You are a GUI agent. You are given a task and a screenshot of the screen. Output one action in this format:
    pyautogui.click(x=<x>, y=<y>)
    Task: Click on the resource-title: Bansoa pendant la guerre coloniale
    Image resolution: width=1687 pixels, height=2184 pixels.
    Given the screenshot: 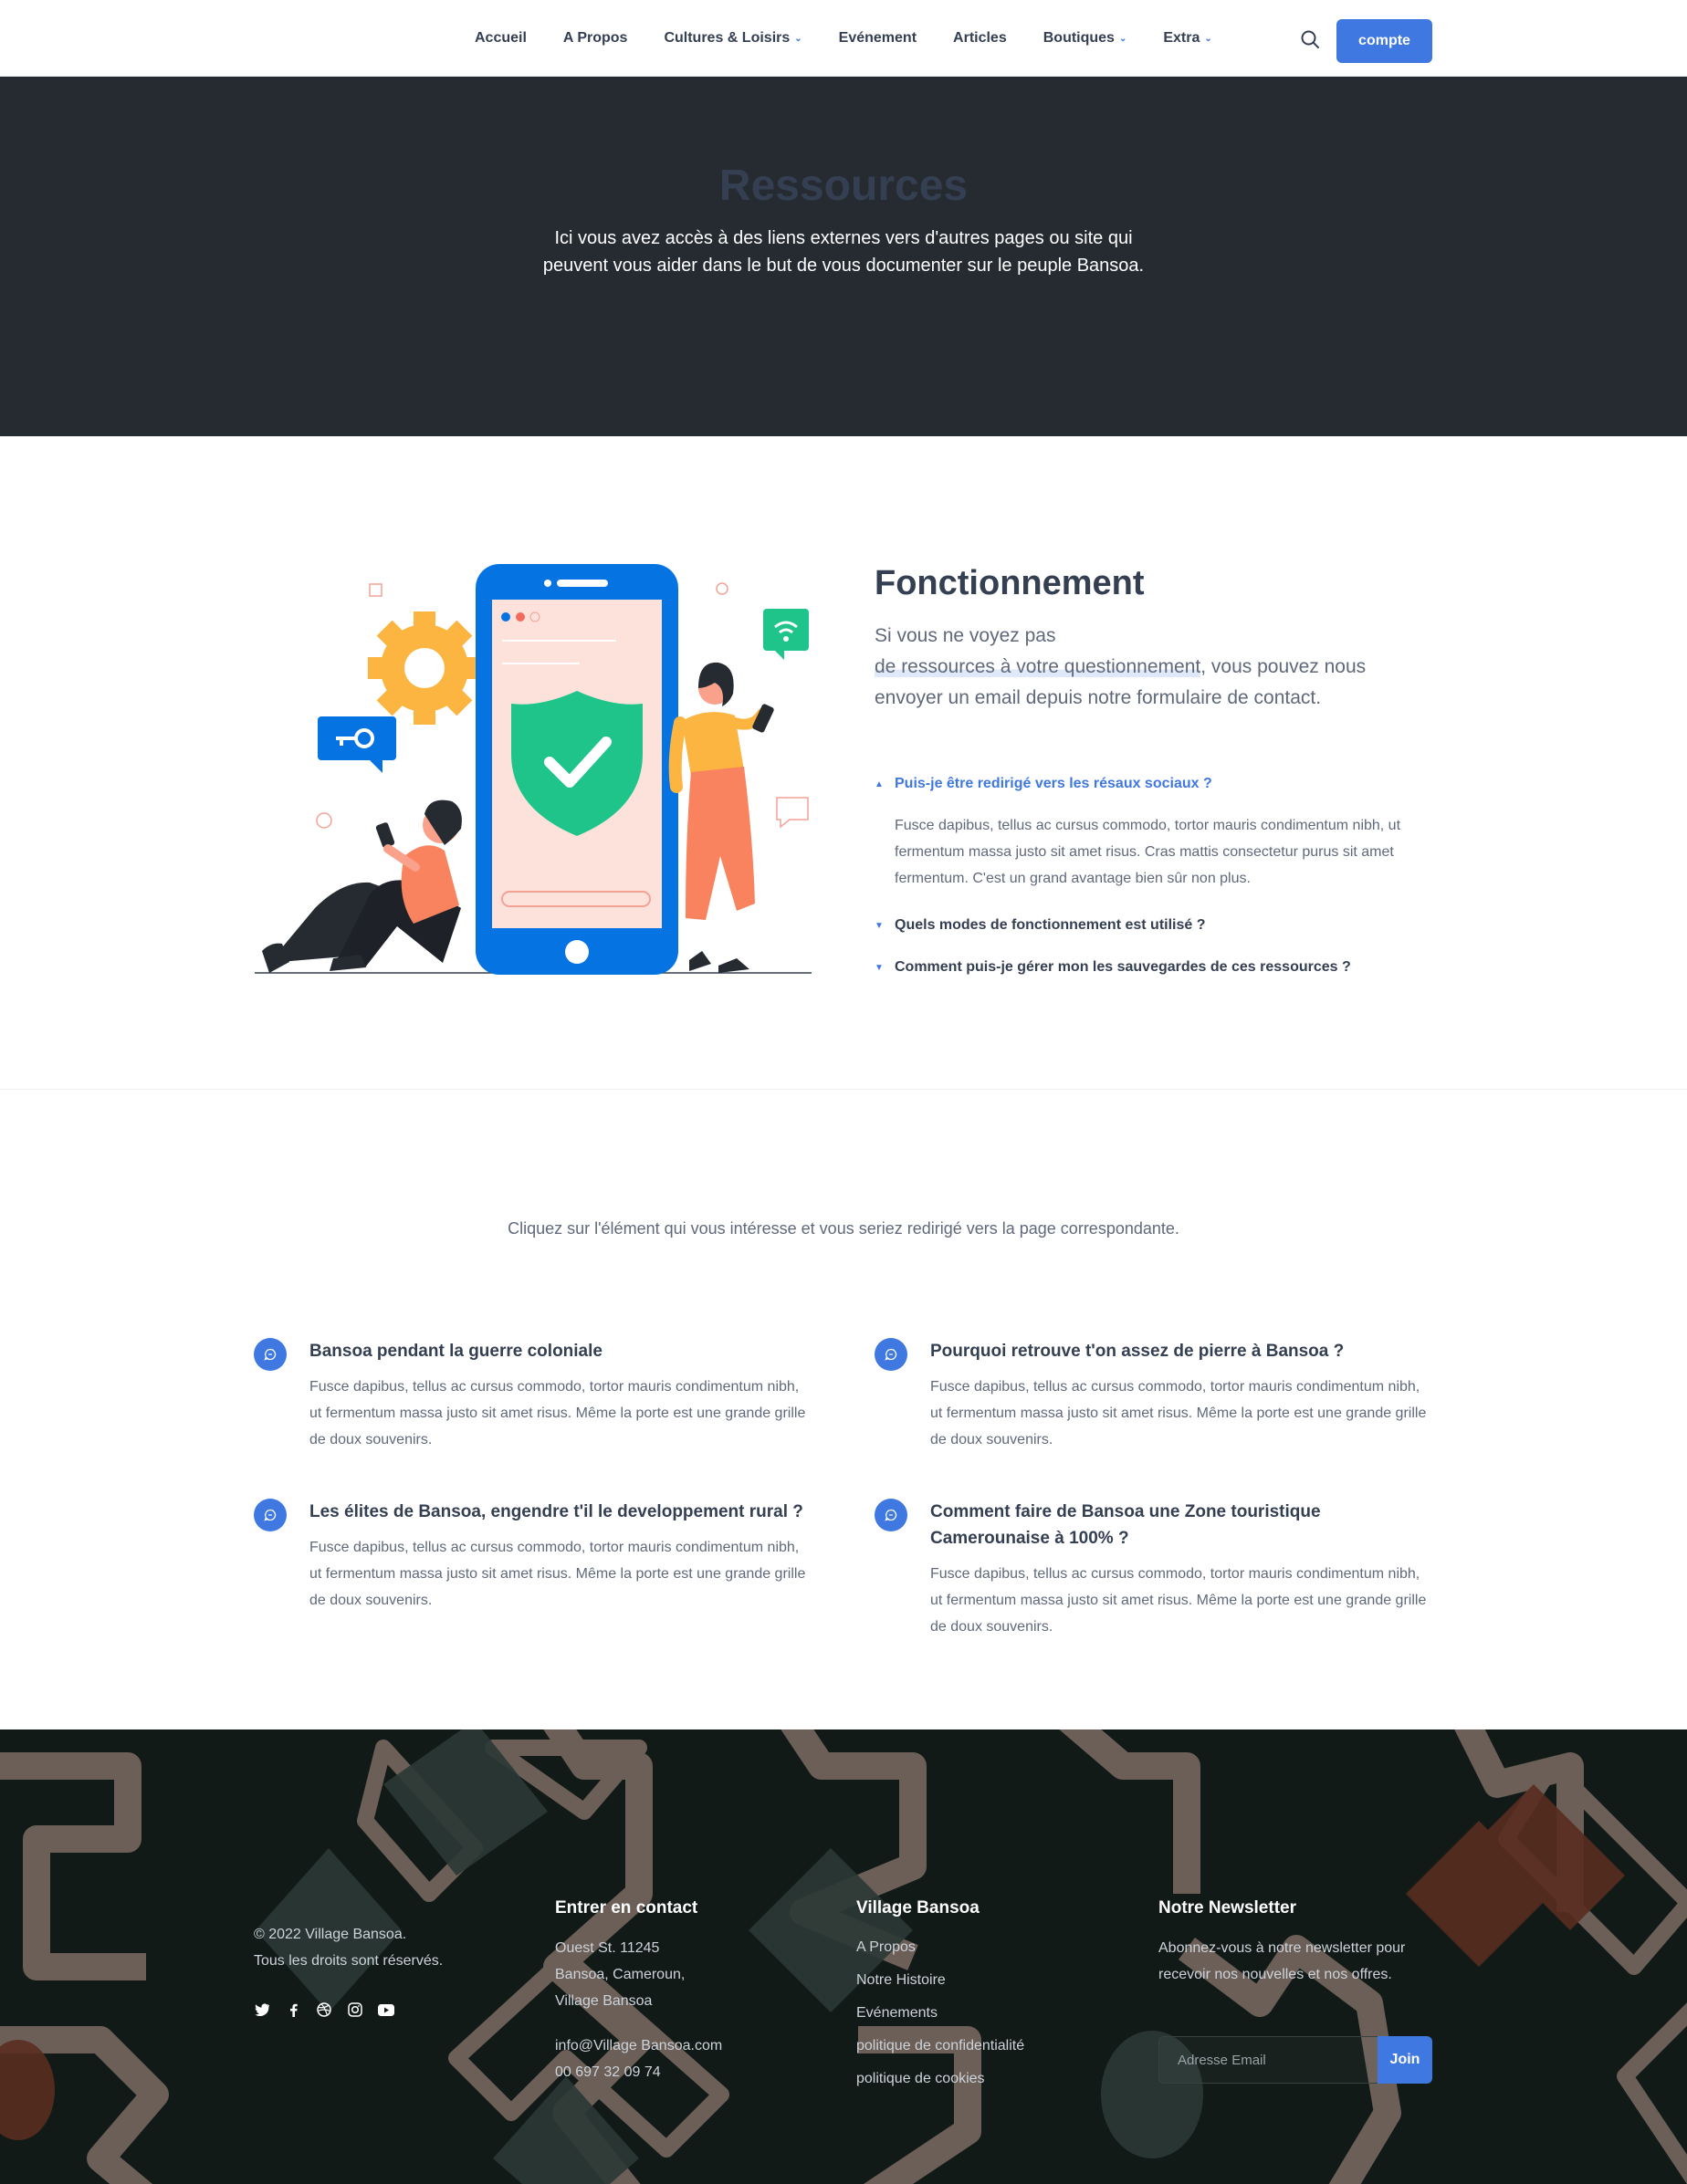 What is the action you would take?
    pyautogui.click(x=455, y=1352)
    